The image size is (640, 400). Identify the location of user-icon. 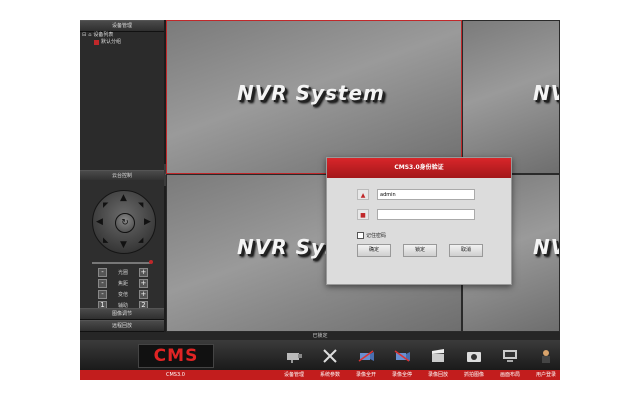
(546, 356).